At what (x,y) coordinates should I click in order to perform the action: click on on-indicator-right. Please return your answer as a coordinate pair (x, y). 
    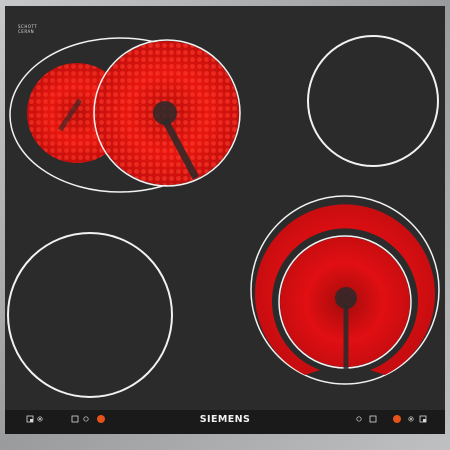
    Looking at the image, I should click on (397, 419).